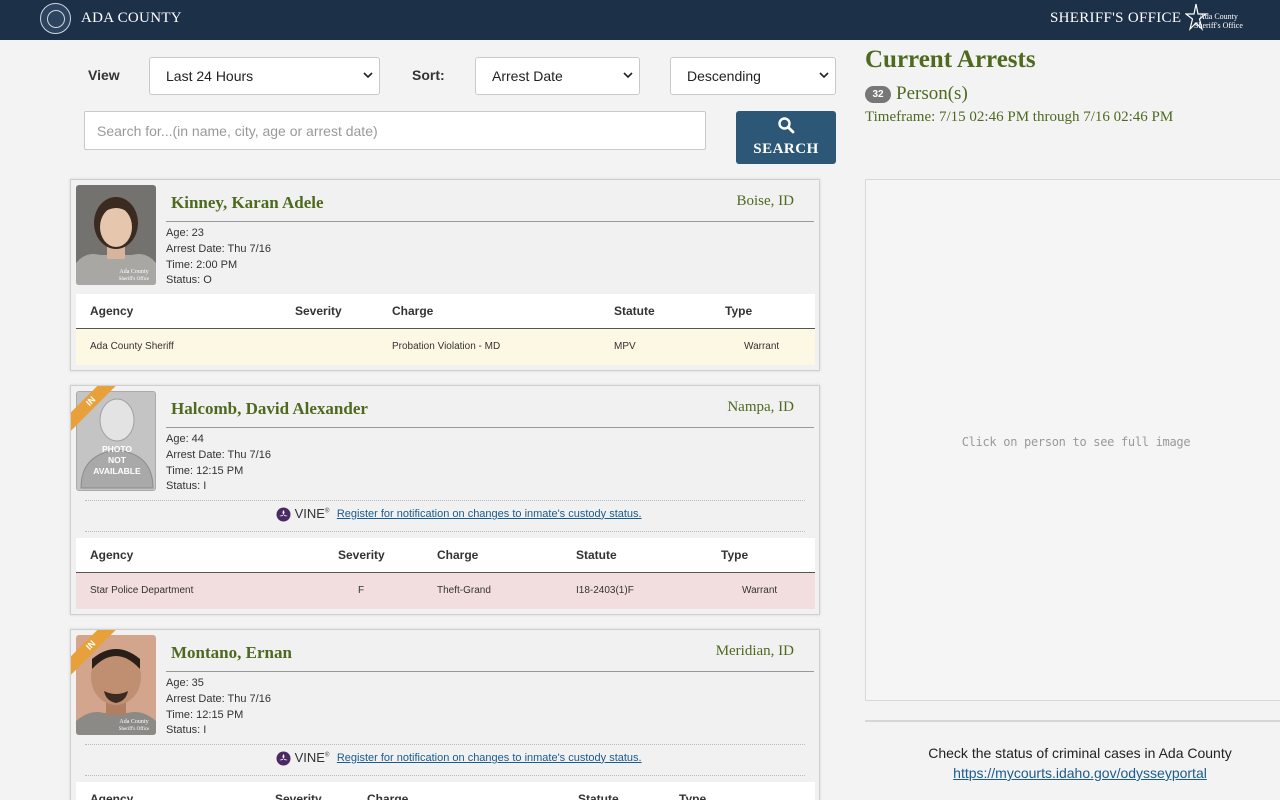 This screenshot has width=1280, height=800. What do you see at coordinates (131, 18) in the screenshot?
I see `county-name: ADA COUNTY` at bounding box center [131, 18].